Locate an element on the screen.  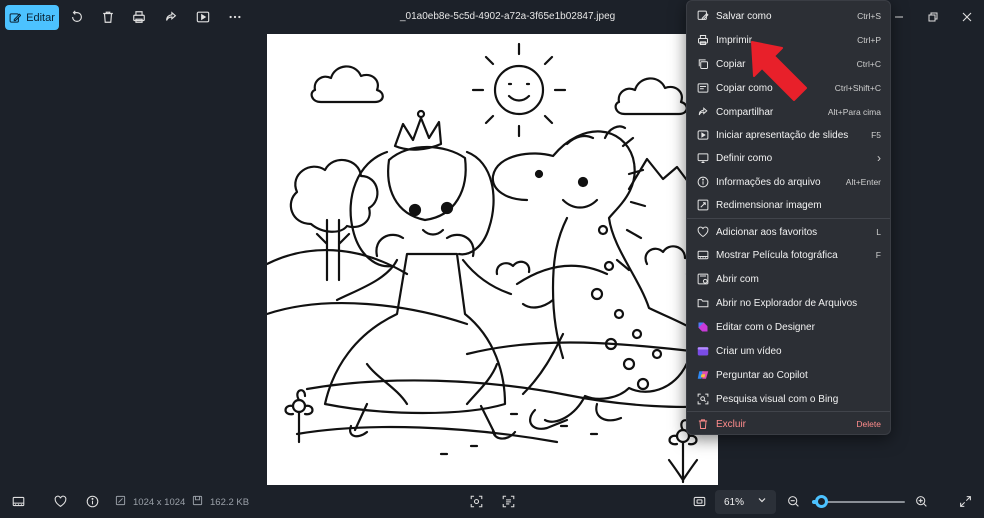
menu-item-shortcut: Delete is located at coordinates (868, 424).